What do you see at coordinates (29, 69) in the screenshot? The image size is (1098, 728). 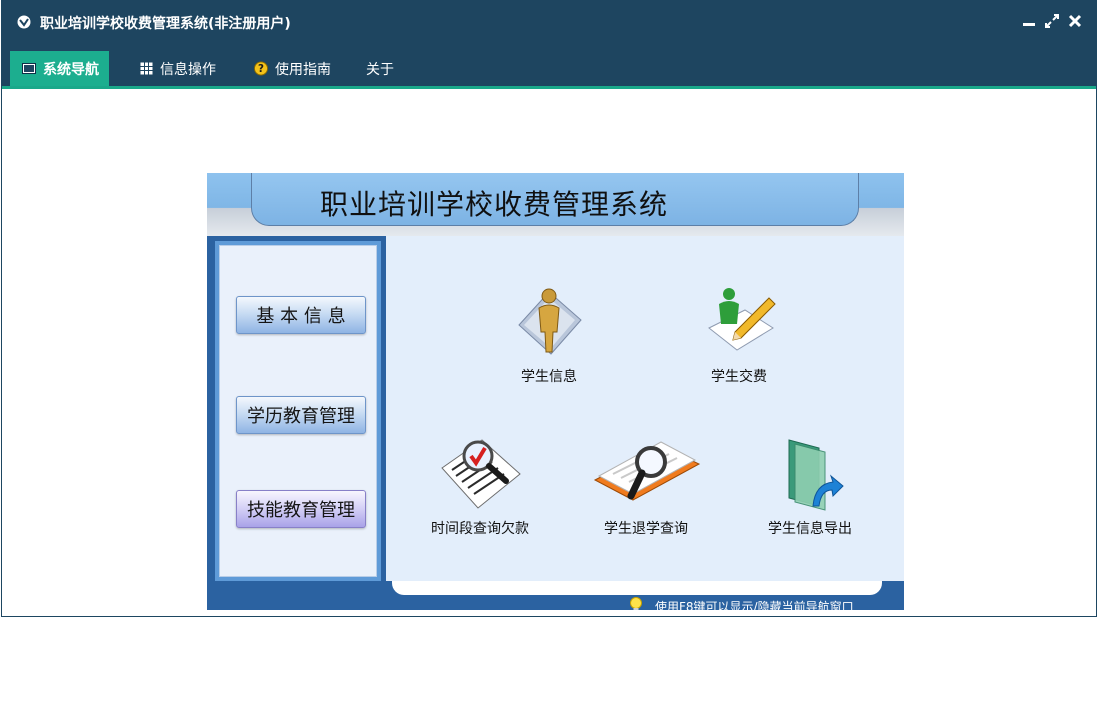 I see `monitor-icon` at bounding box center [29, 69].